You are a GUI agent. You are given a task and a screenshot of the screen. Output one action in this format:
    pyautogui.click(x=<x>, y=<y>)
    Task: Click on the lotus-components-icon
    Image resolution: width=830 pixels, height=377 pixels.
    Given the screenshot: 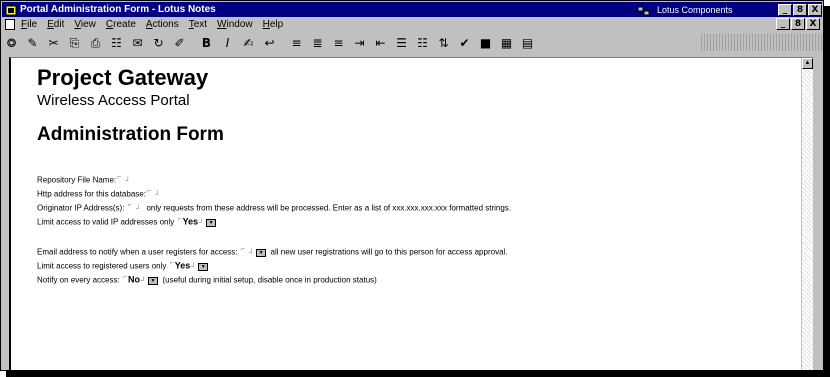 What is the action you would take?
    pyautogui.click(x=644, y=10)
    